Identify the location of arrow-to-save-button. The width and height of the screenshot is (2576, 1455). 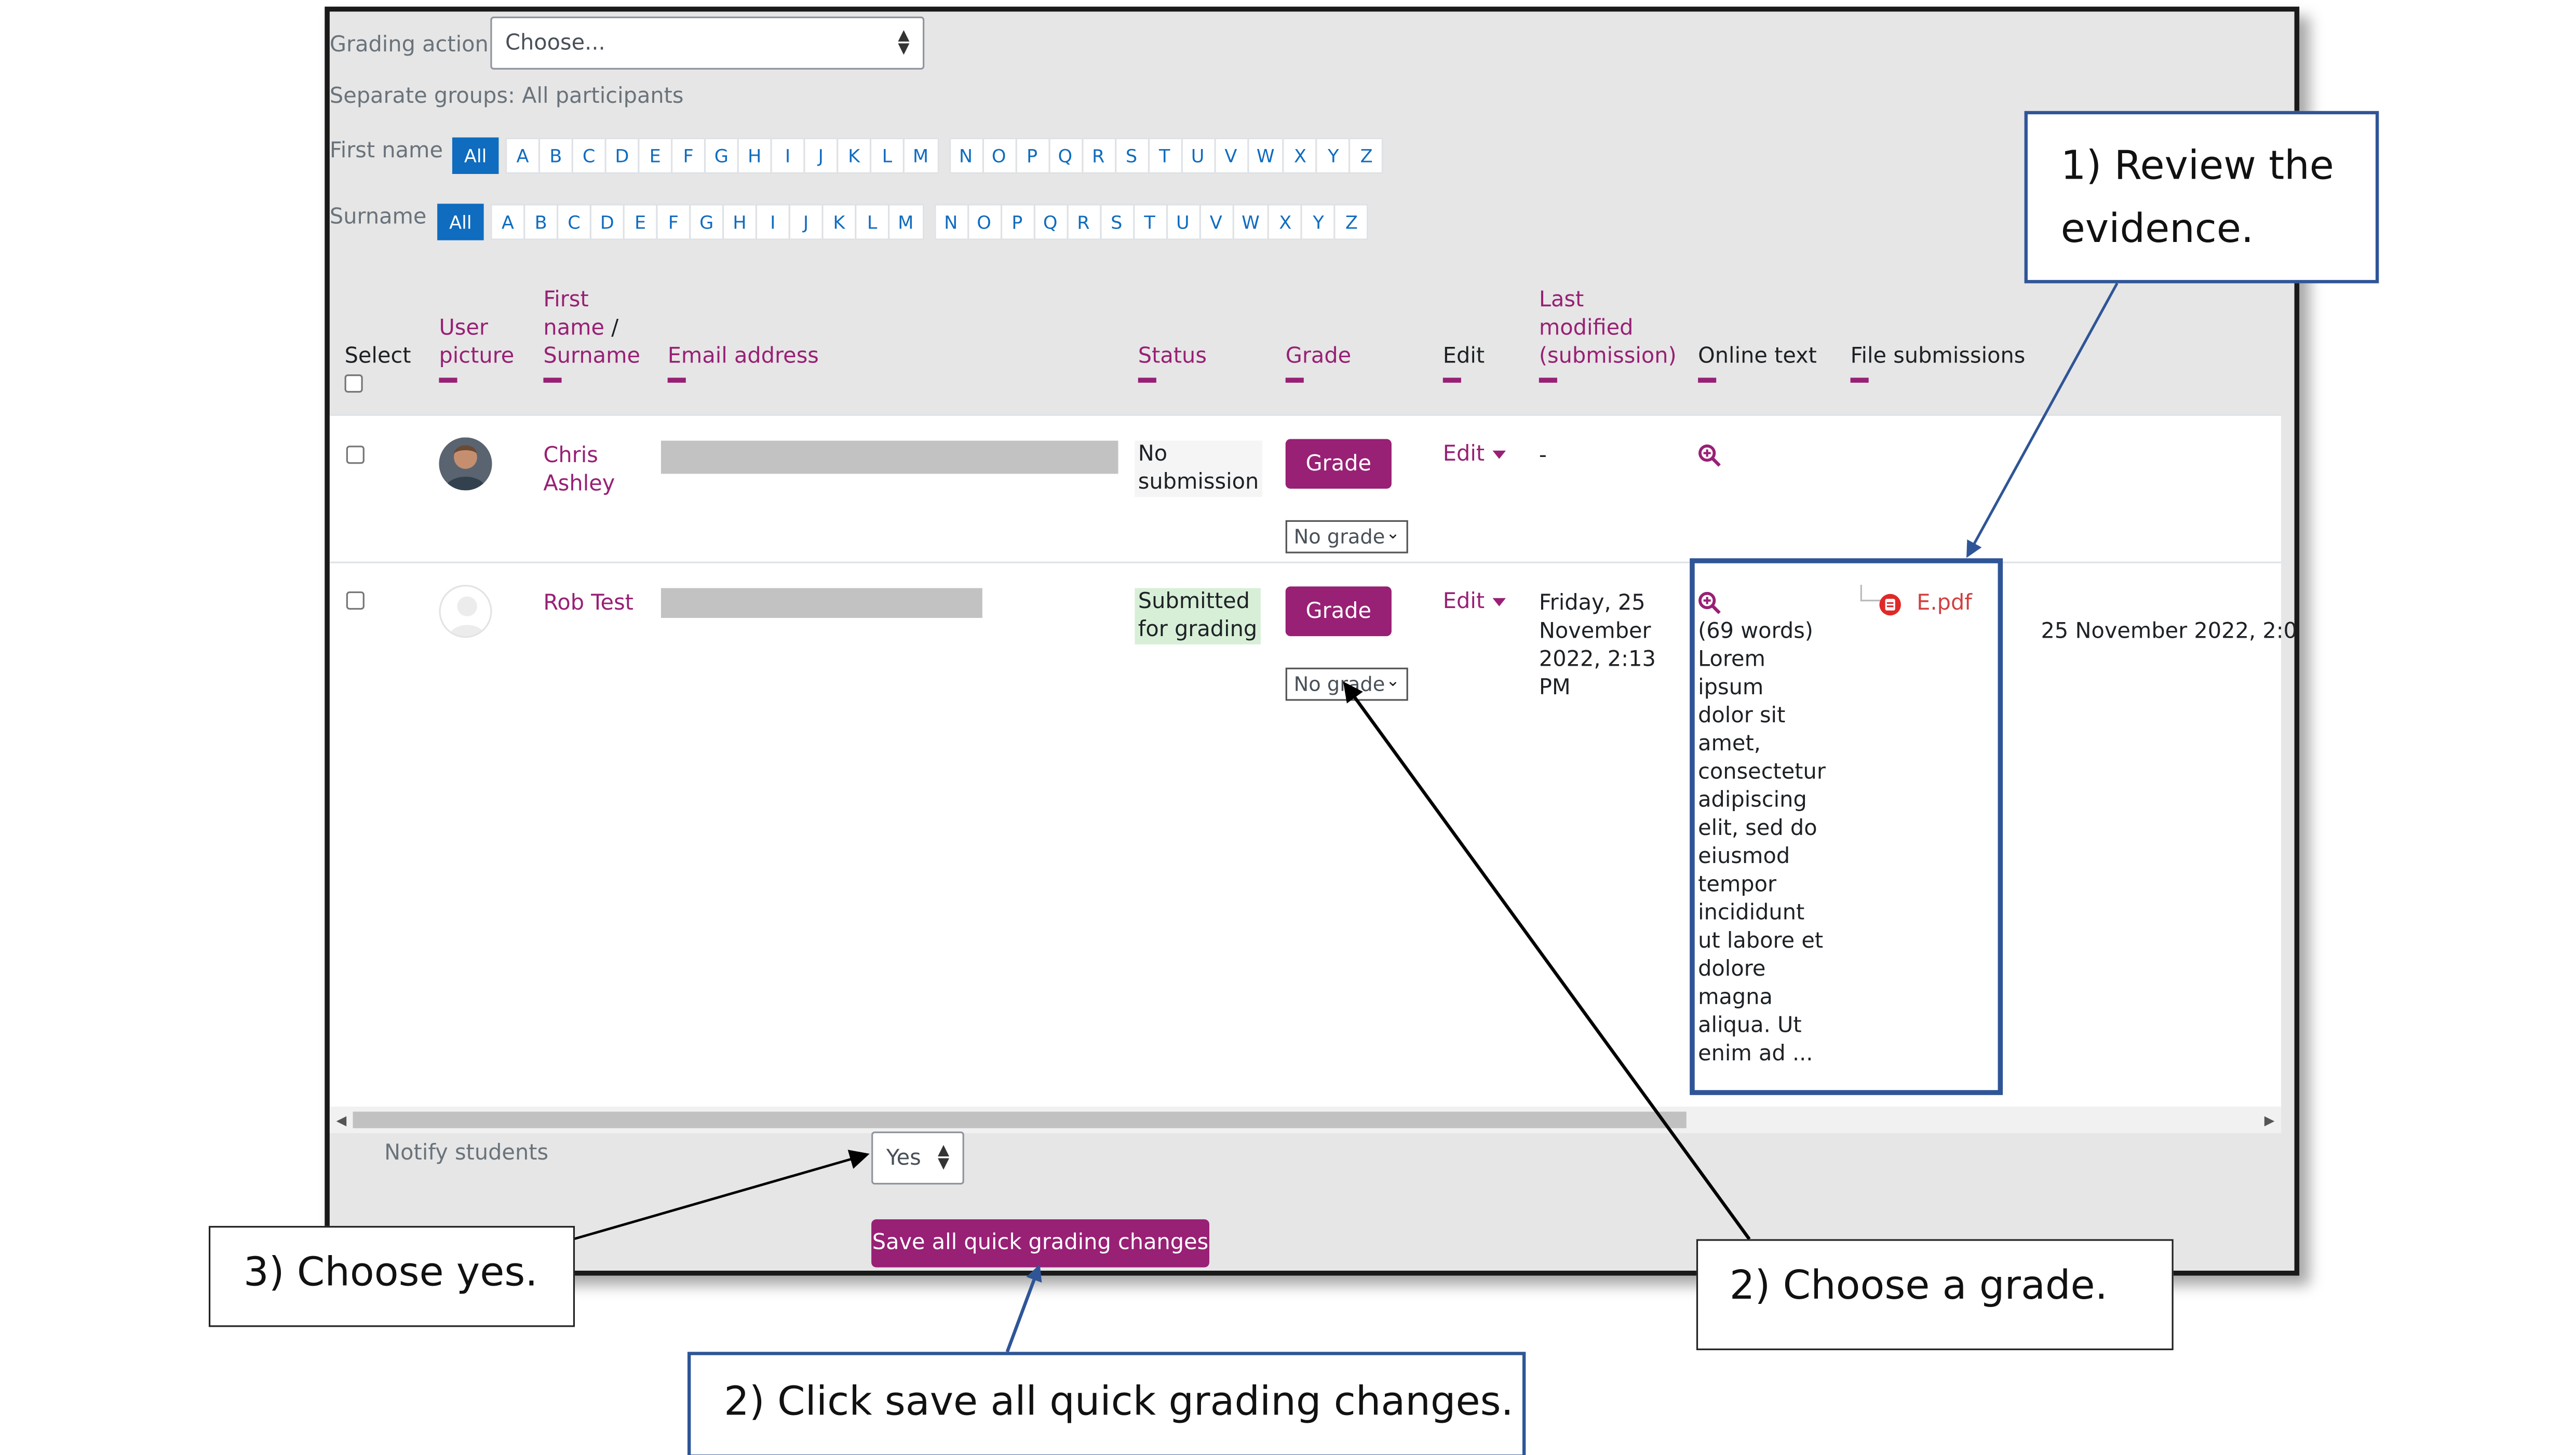
(1023, 1308).